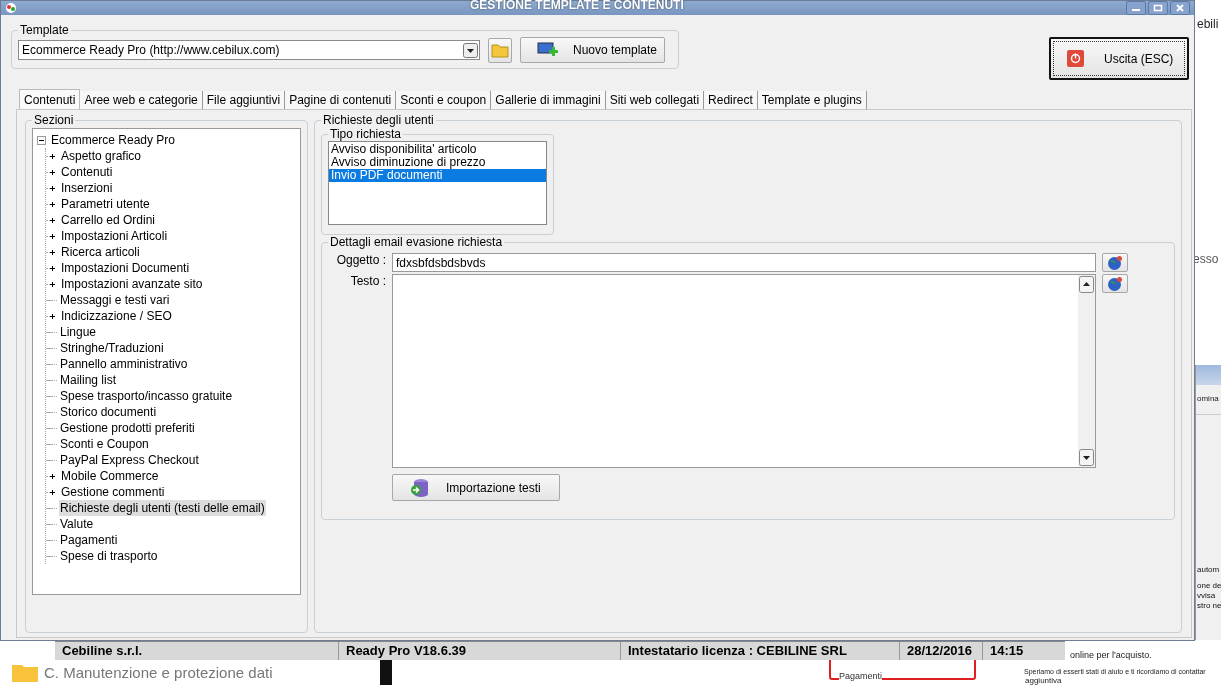 The height and width of the screenshot is (685, 1221). What do you see at coordinates (577, 6) in the screenshot?
I see `window-title: GESTIONE TEMPLATE E CONTENUTI` at bounding box center [577, 6].